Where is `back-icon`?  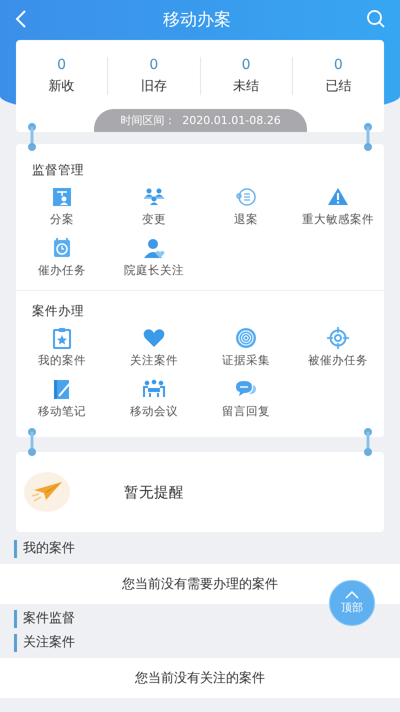 back-icon is located at coordinates (21, 19).